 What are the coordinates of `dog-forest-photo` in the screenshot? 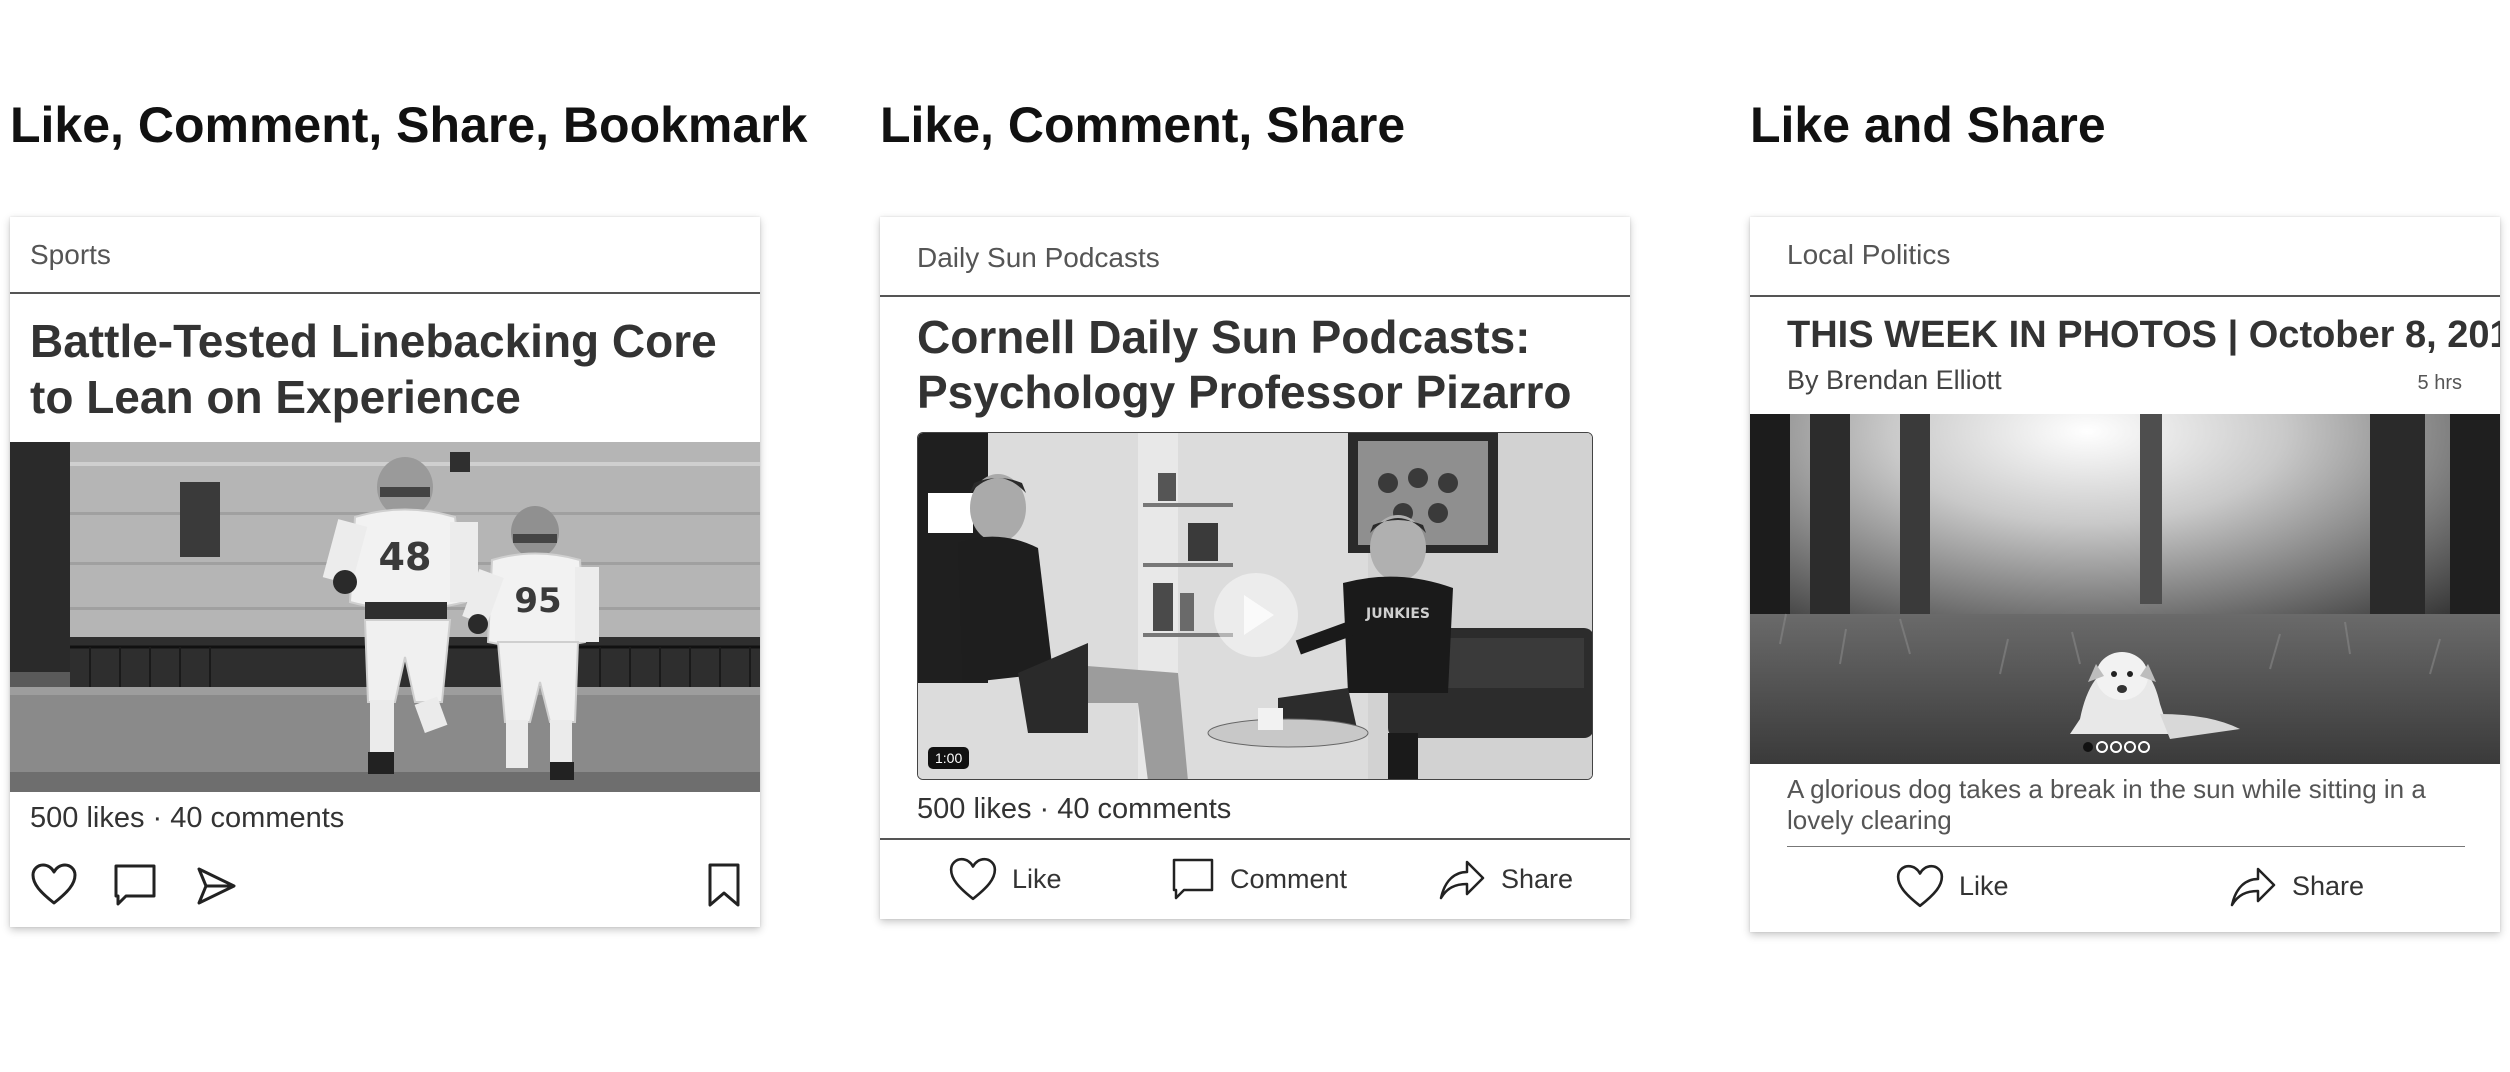 It's located at (2125, 589).